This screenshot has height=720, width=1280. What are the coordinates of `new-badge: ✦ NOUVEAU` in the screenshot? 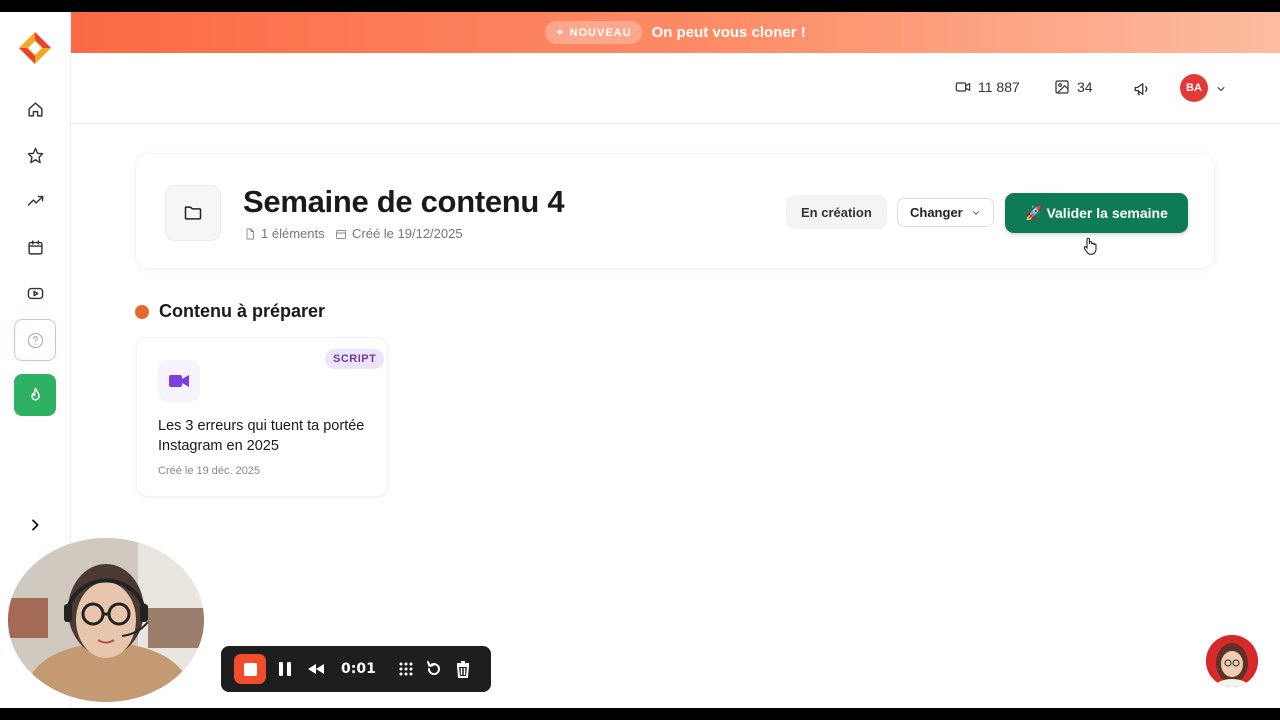 It's located at (593, 32).